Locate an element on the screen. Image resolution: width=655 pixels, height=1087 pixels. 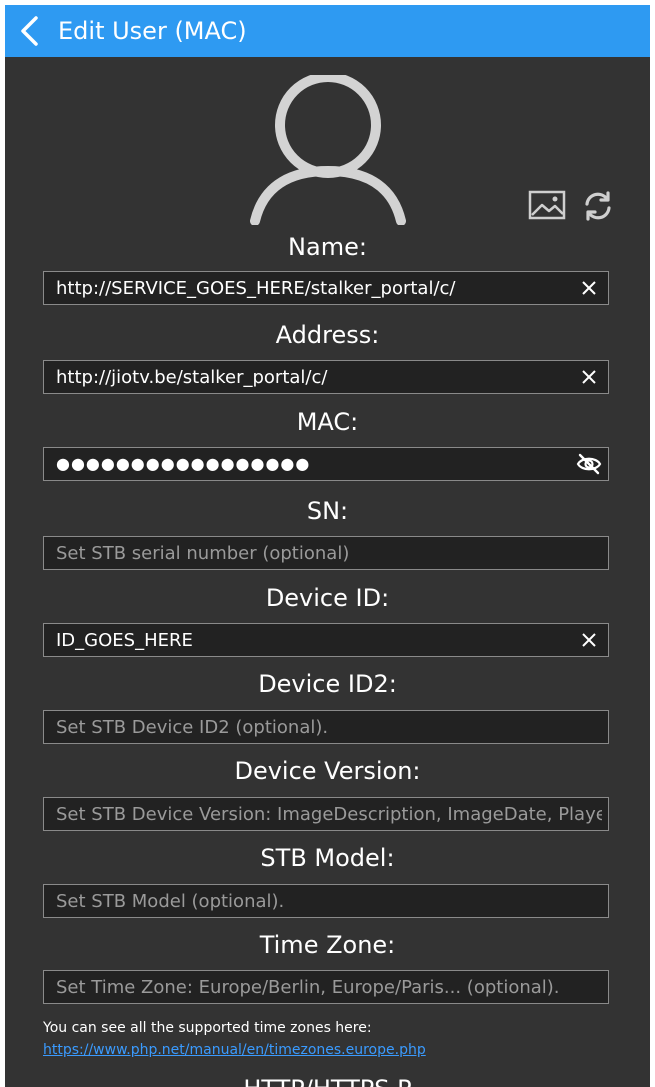
device-id-clear-button is located at coordinates (589, 640).